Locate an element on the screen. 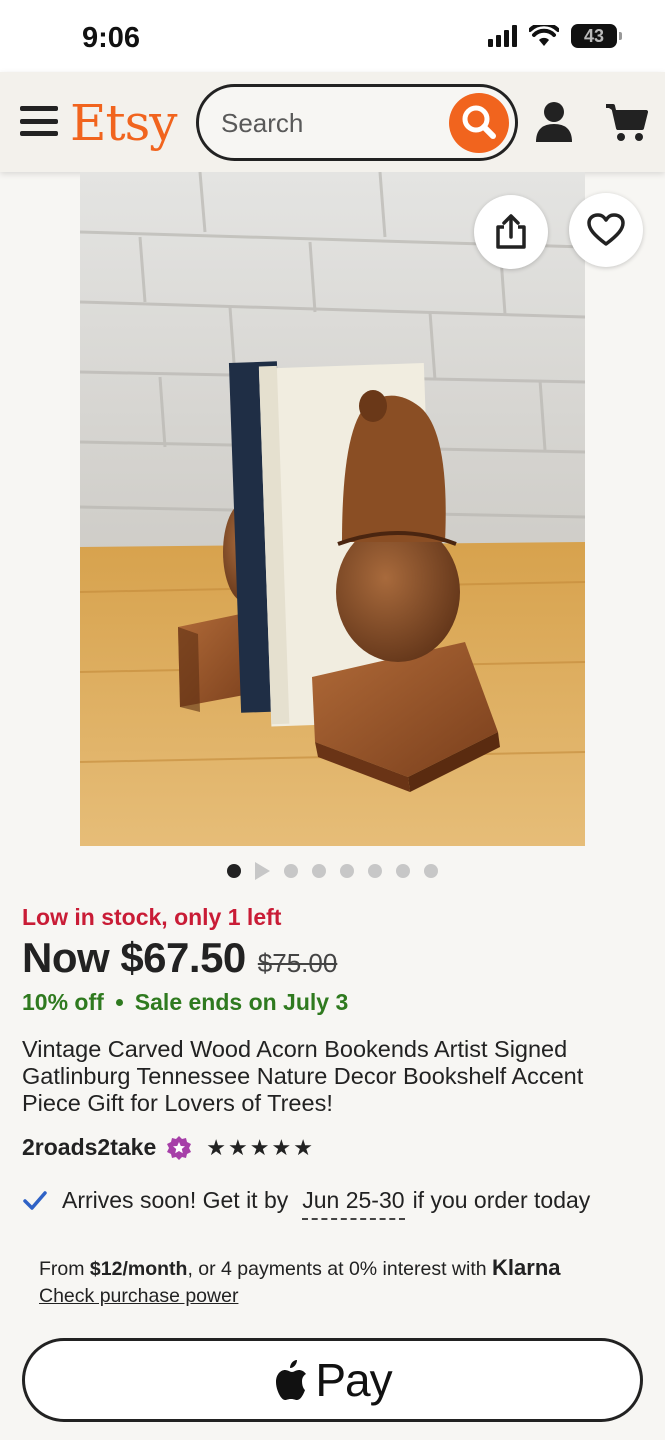 This screenshot has width=665, height=1440. menu-icon is located at coordinates (39, 121).